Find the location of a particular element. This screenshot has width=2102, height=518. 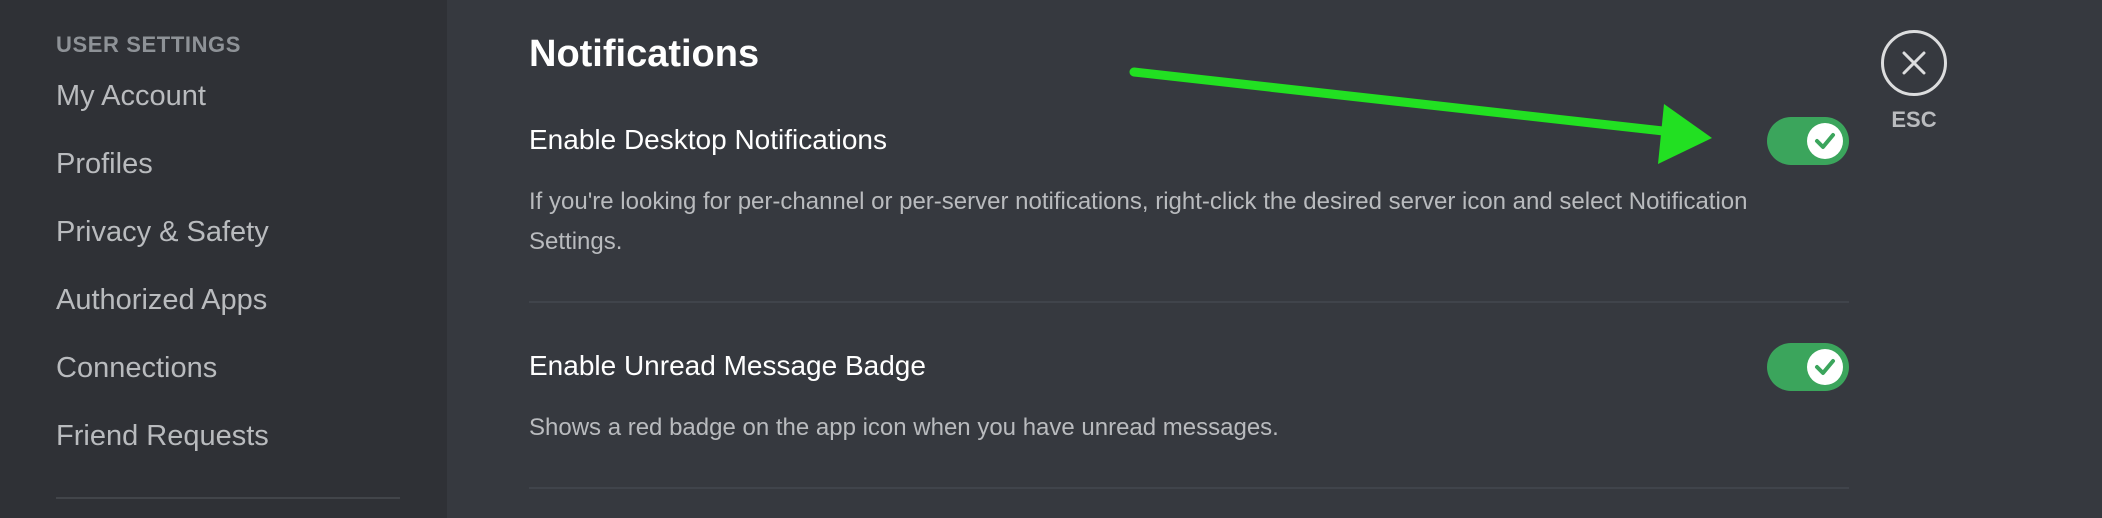

sidebar-item-authorized-apps: Authorized Apps is located at coordinates (251, 312).